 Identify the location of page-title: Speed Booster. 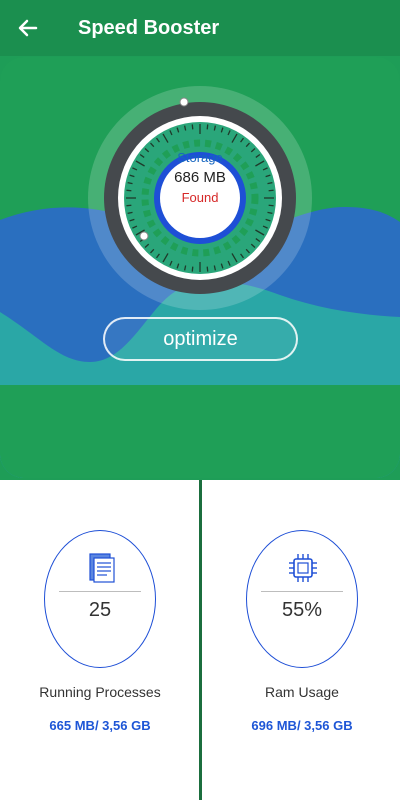
(149, 28).